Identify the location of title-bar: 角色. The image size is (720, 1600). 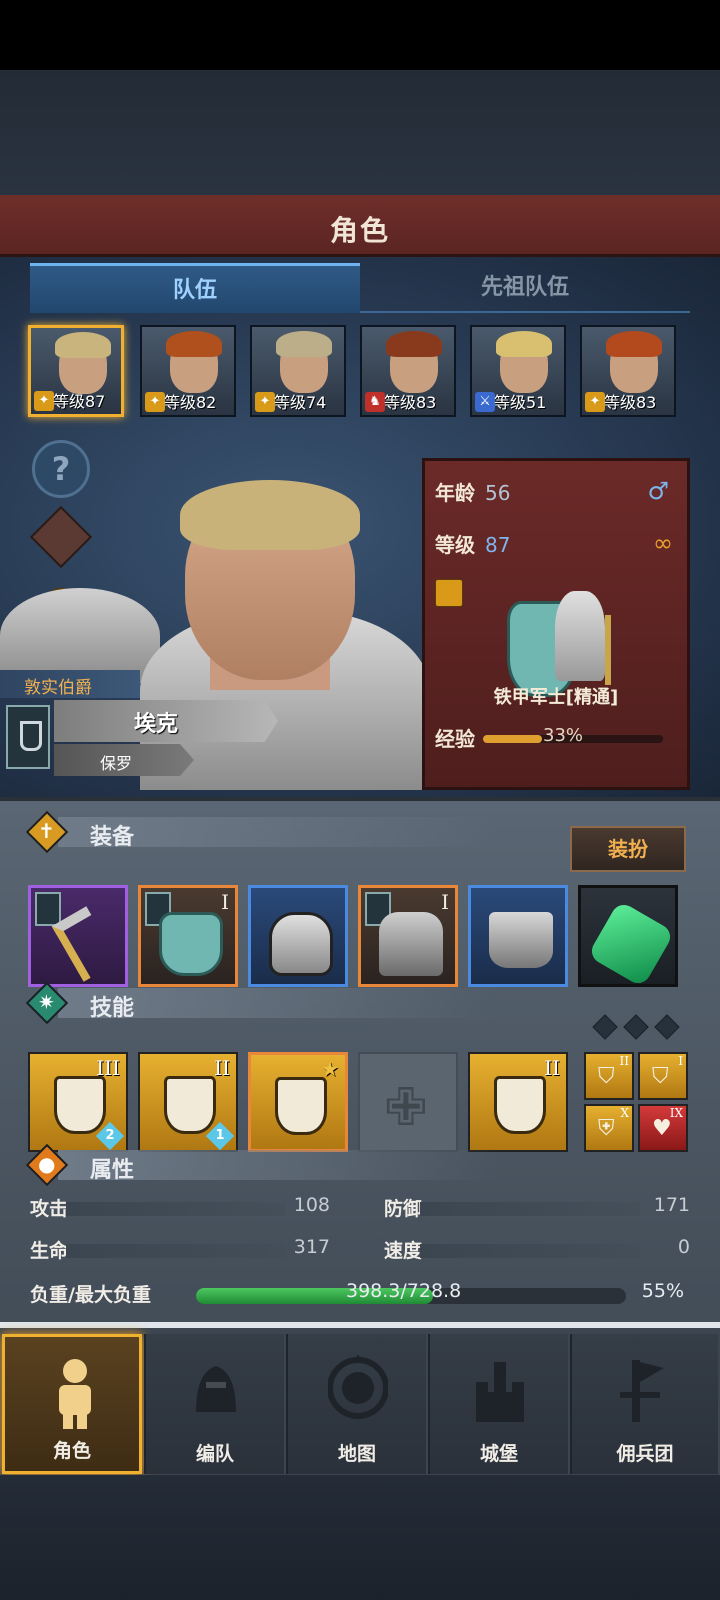
(360, 226).